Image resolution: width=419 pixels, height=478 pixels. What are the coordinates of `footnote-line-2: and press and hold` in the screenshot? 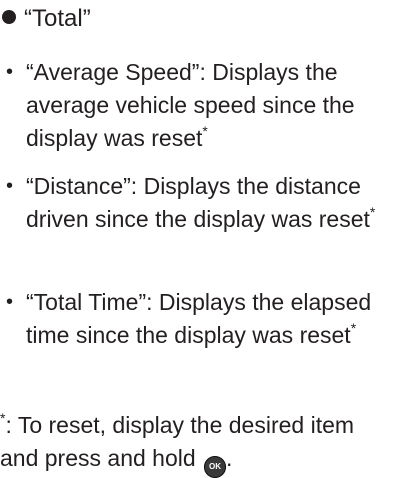 It's located at (98, 458).